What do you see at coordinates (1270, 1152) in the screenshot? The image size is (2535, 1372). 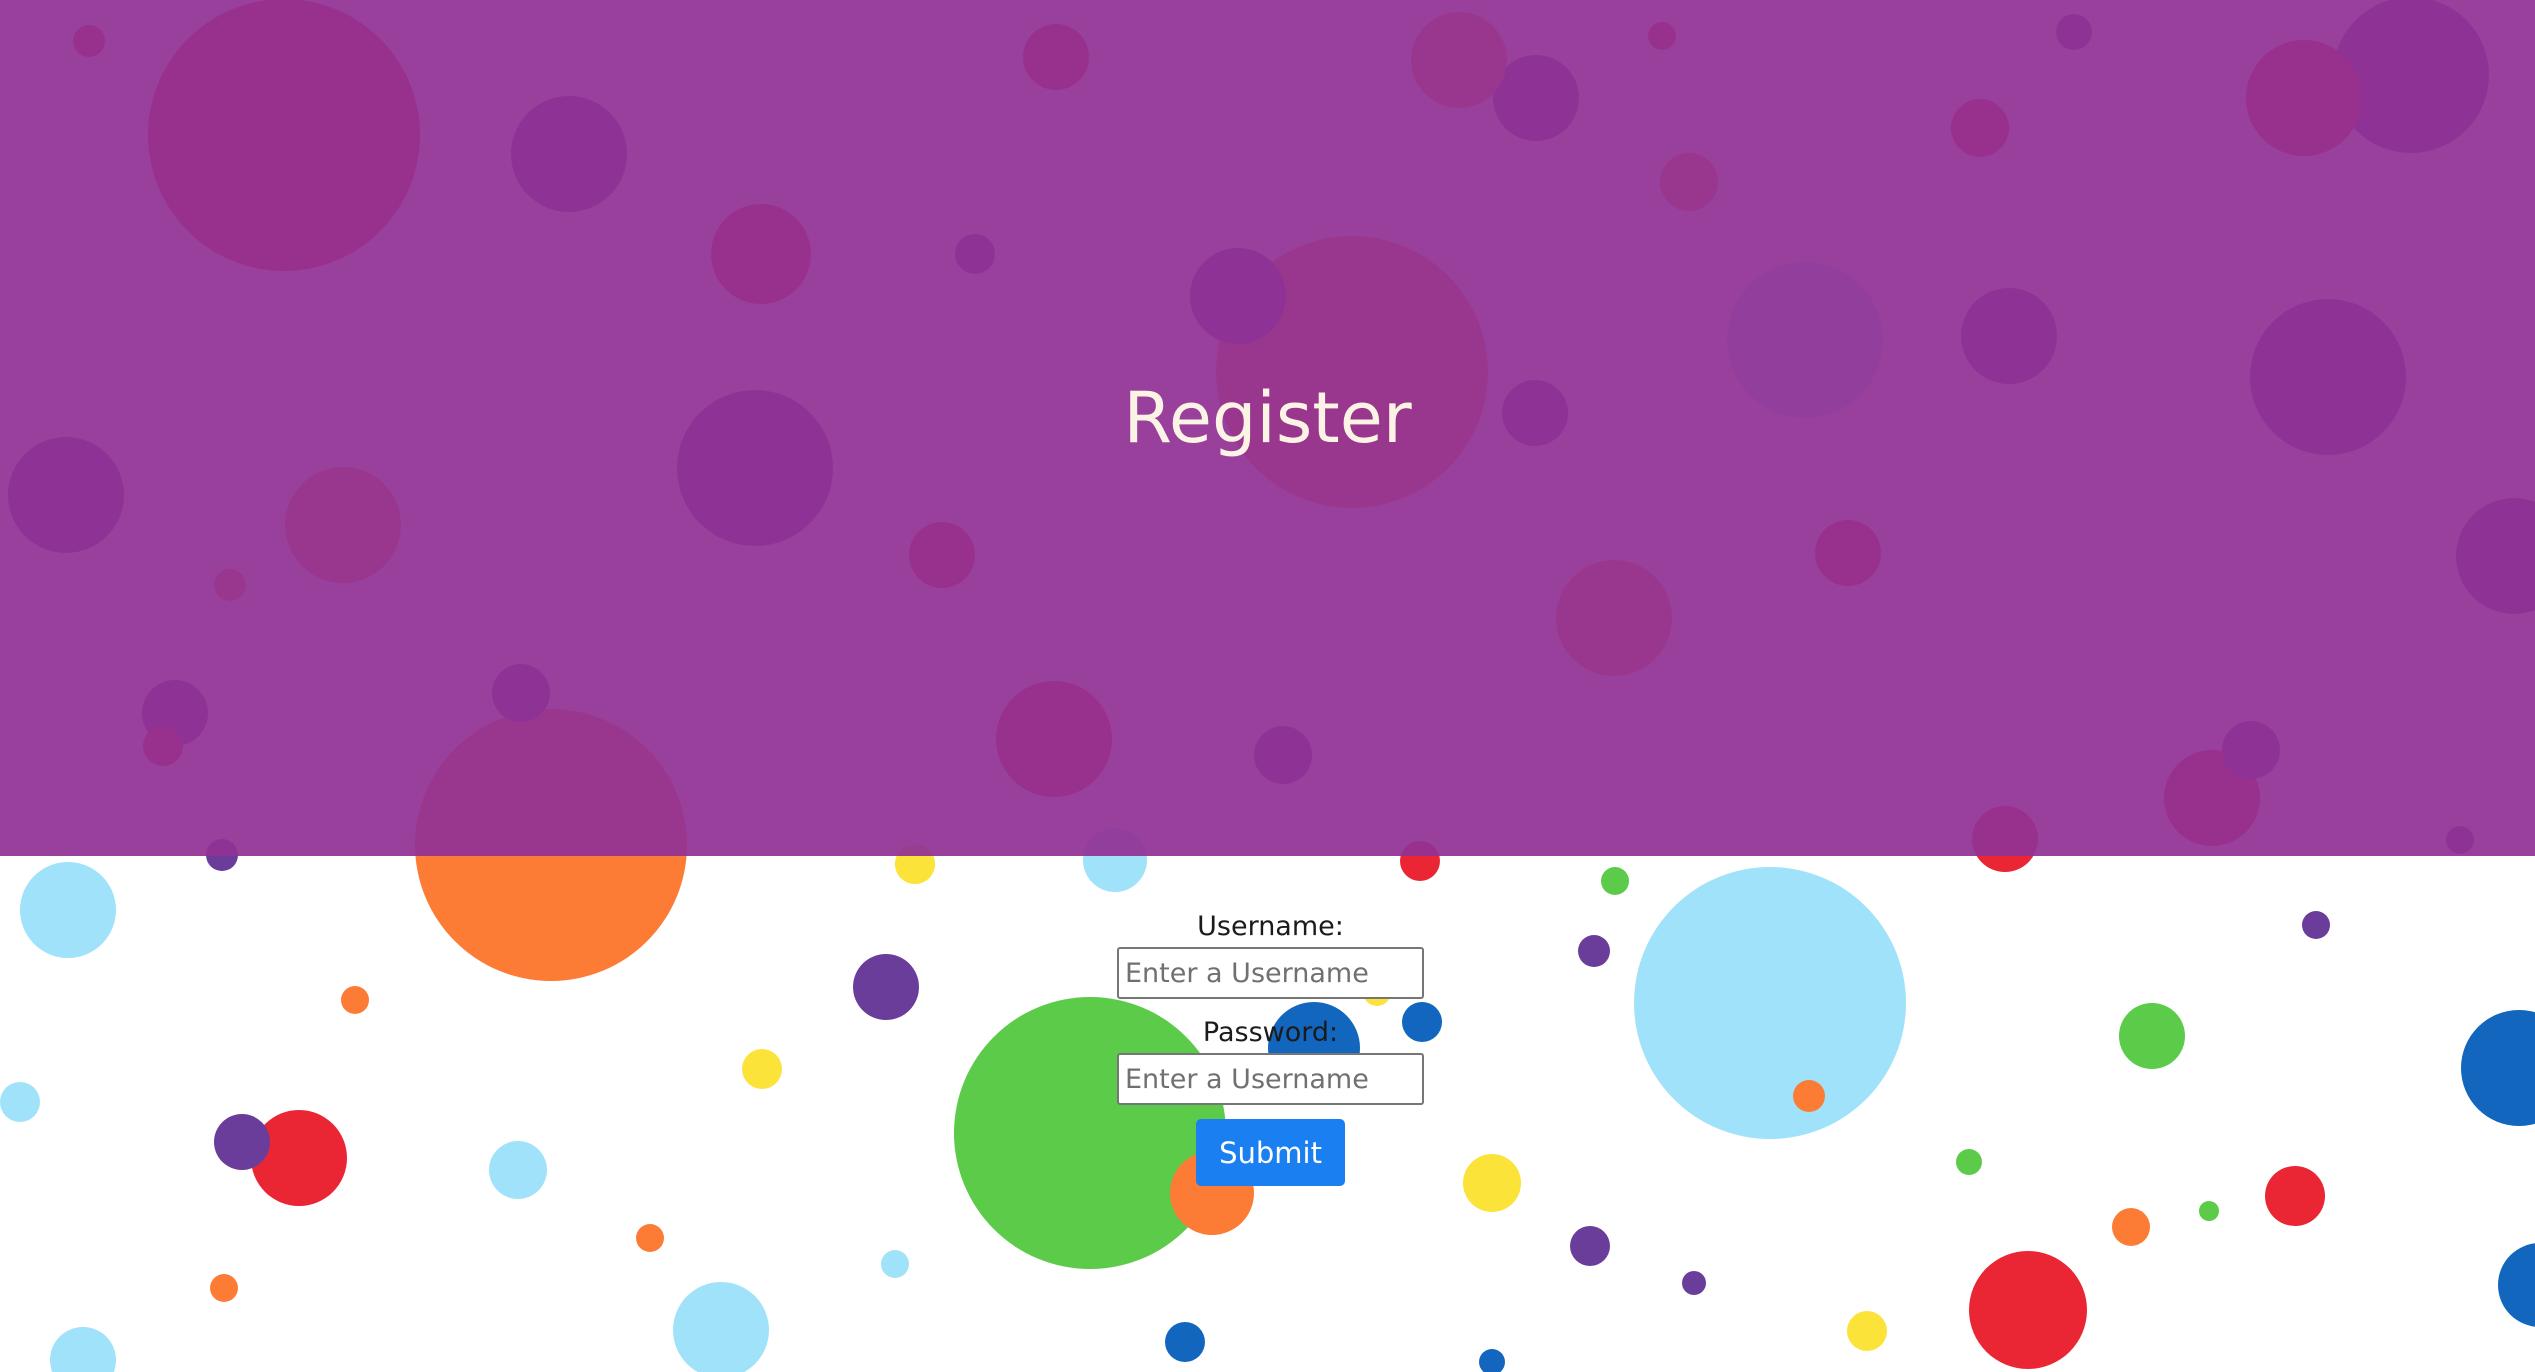 I see `submit-button: Submit` at bounding box center [1270, 1152].